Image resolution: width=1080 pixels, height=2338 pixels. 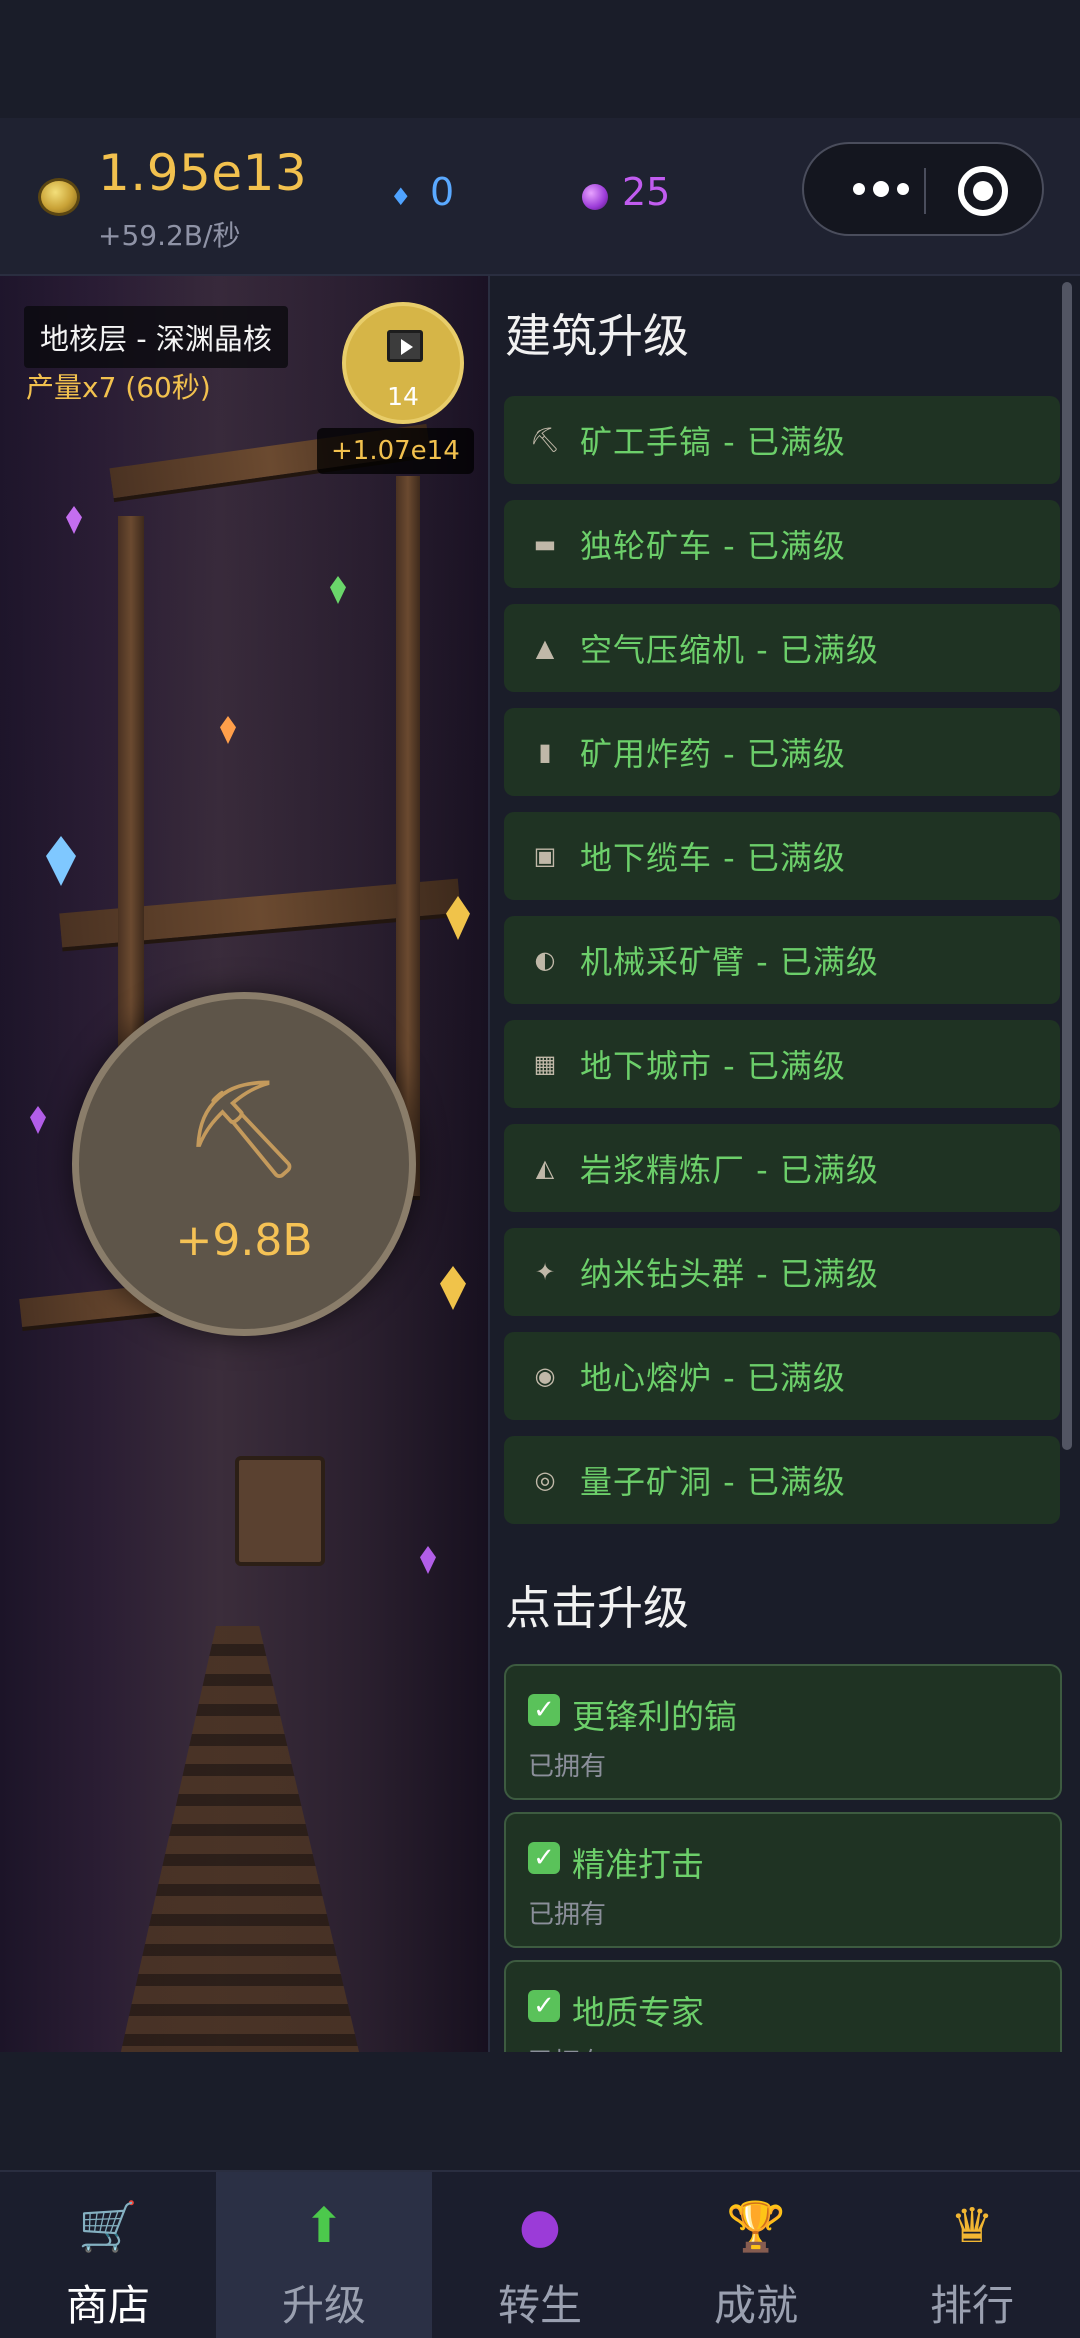 I want to click on shopping-cart-icon: 🛒, so click(x=108, y=2226).